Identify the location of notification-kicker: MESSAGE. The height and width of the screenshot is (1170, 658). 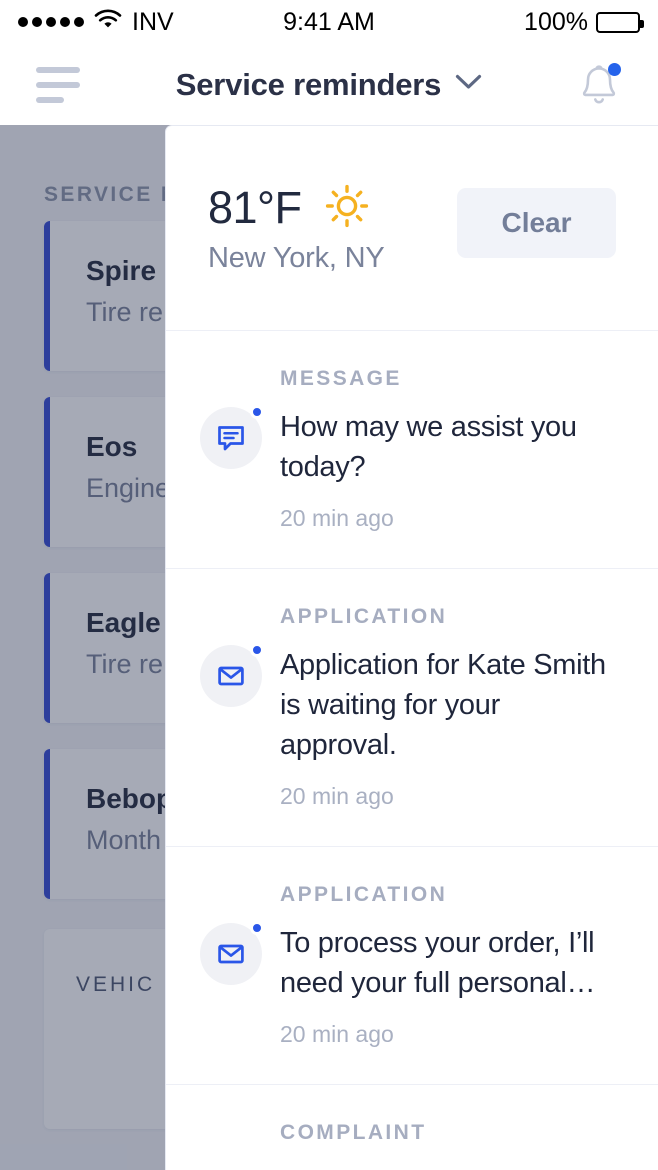
(341, 378).